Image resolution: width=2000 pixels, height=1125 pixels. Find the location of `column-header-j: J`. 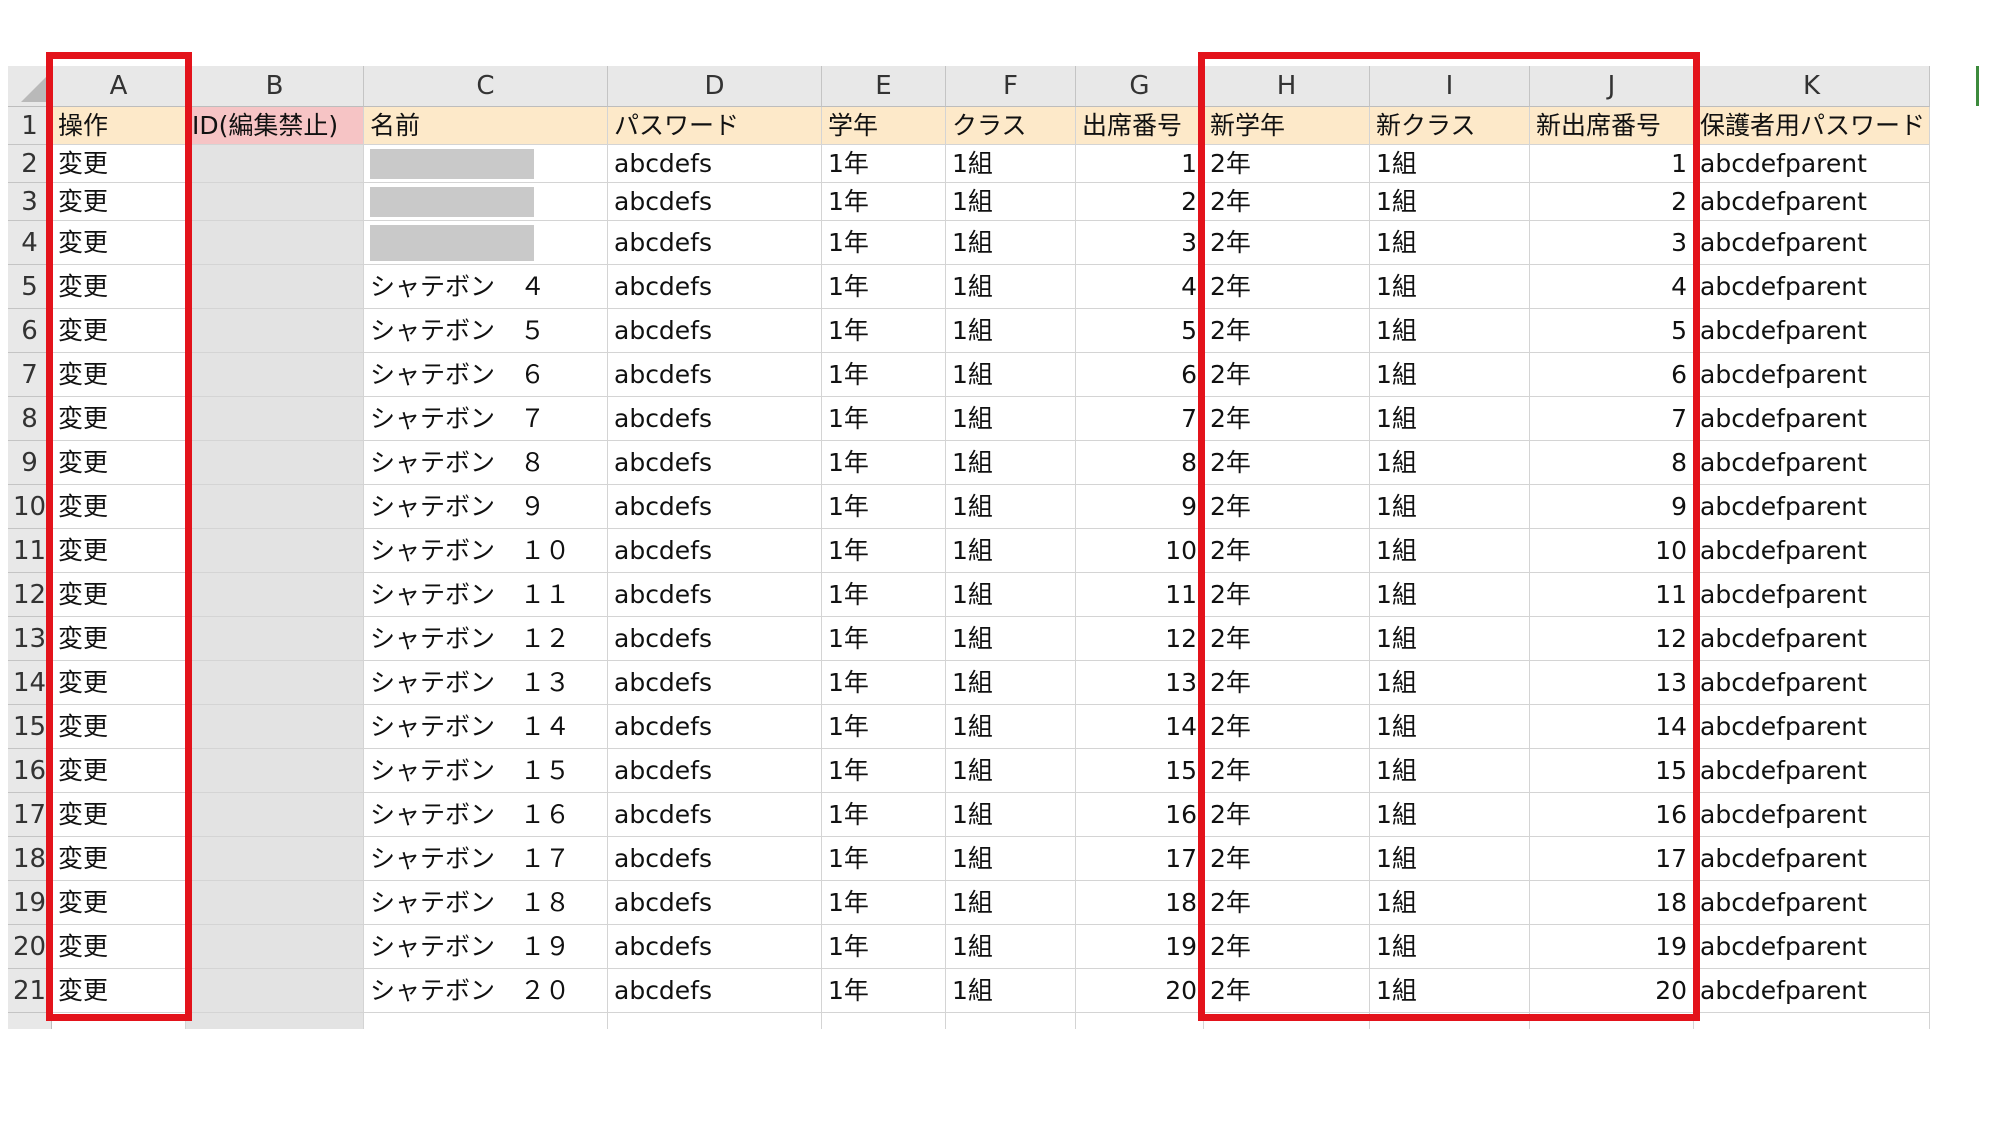

column-header-j: J is located at coordinates (1612, 86).